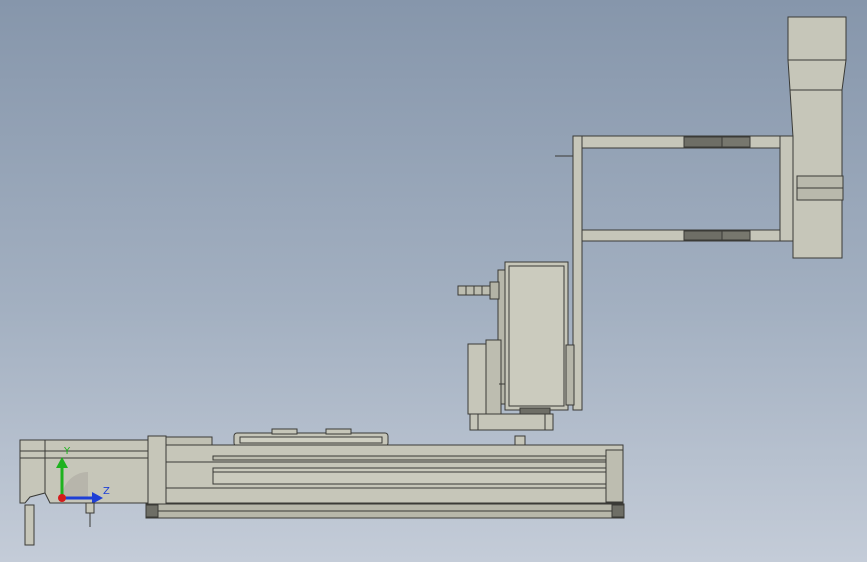  I want to click on vertical-motor-housing, so click(536, 338).